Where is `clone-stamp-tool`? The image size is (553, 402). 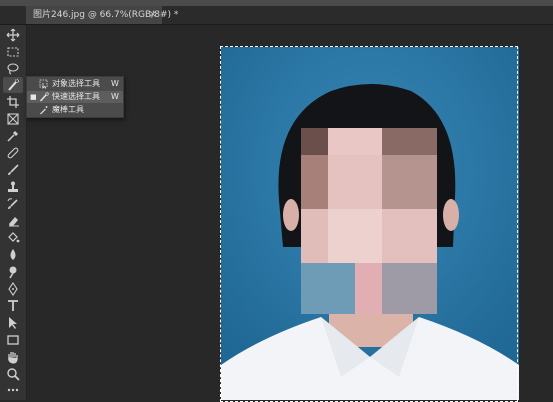
clone-stamp-tool is located at coordinates (13, 187).